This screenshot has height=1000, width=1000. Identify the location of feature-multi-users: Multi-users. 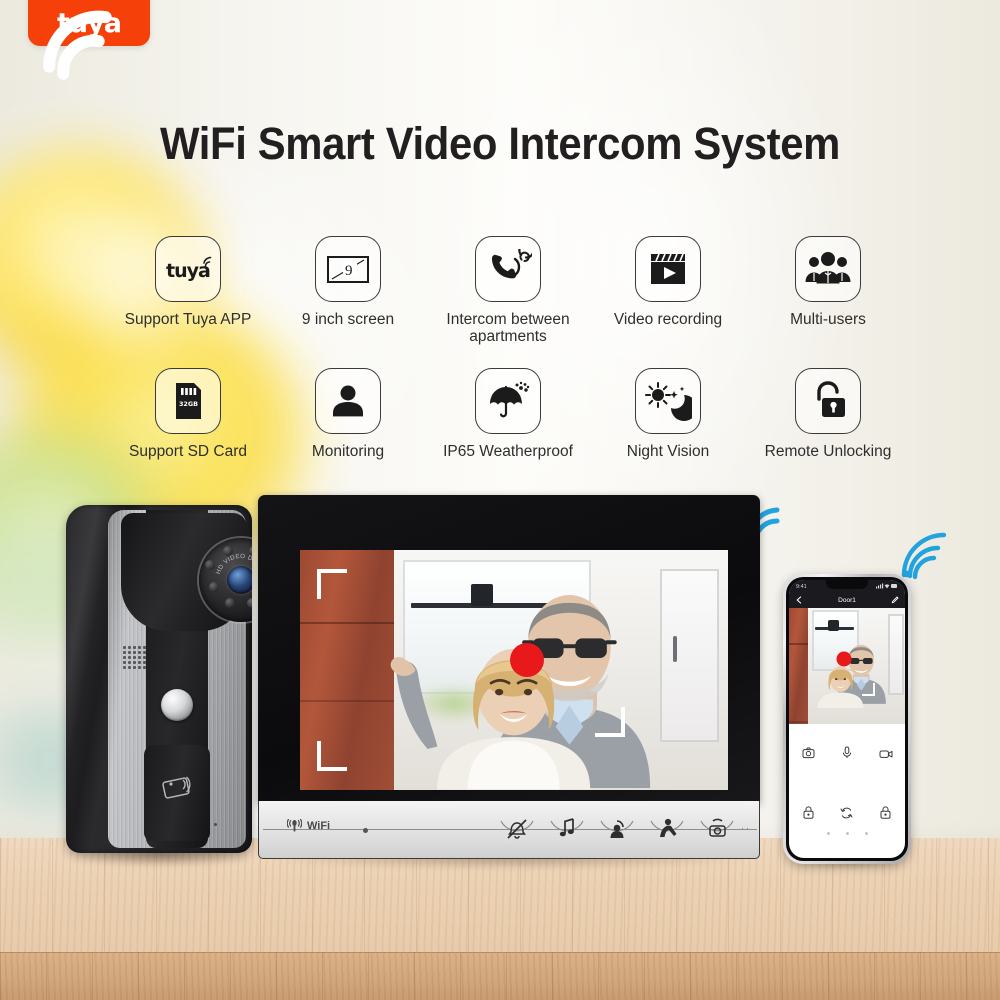
(828, 302).